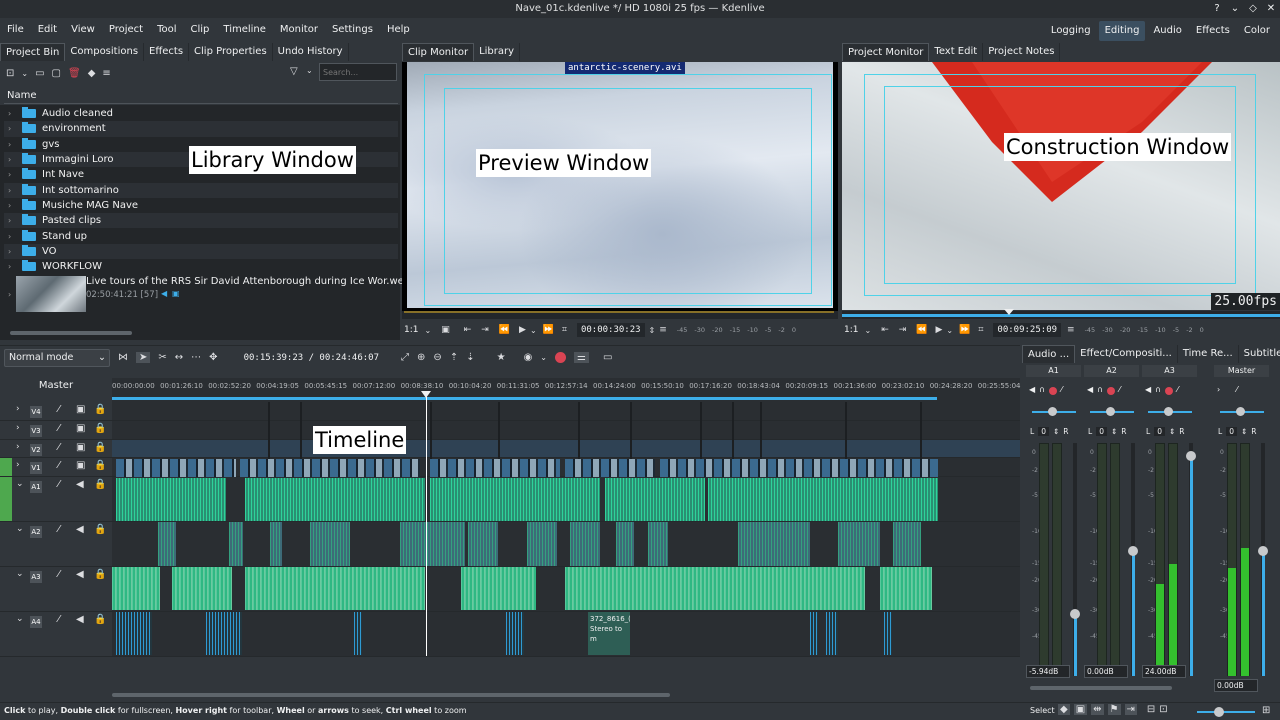  Describe the element at coordinates (652, 330) in the screenshot. I see `spin-icon: ⇕` at that location.